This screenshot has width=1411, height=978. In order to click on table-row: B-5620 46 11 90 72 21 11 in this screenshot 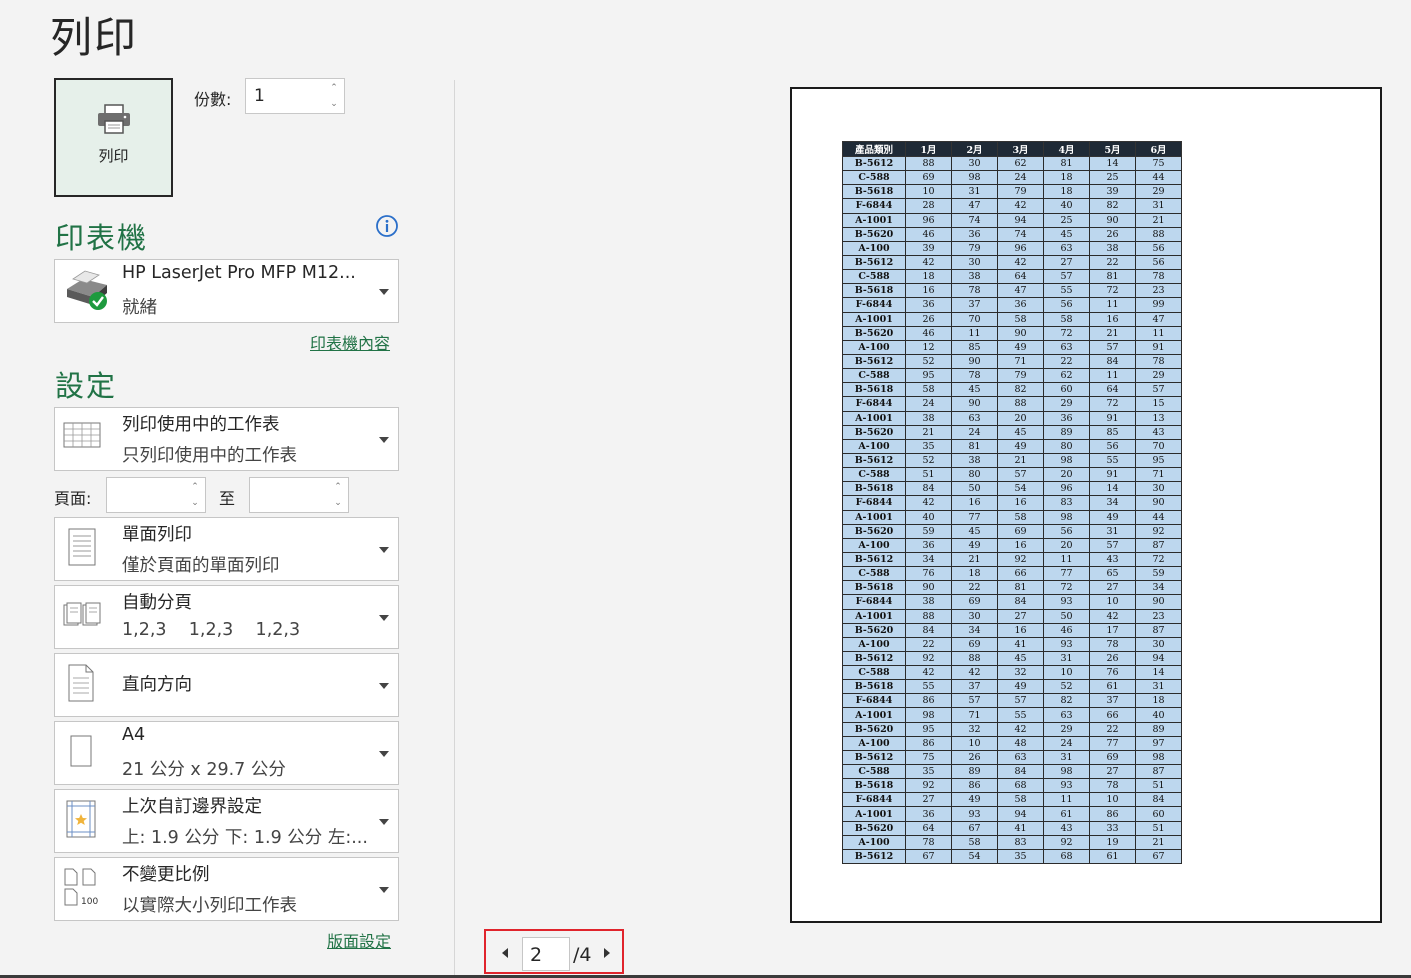, I will do `click(1012, 333)`.